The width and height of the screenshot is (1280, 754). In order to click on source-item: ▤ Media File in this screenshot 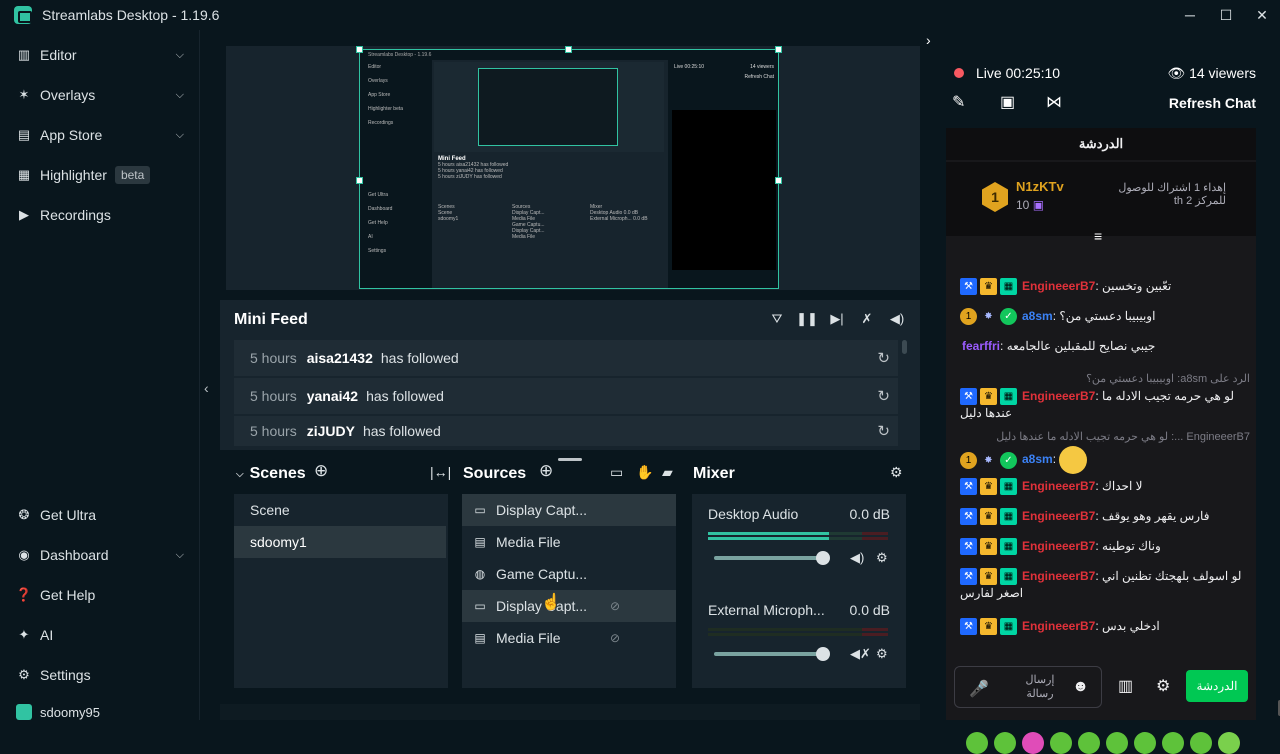, I will do `click(569, 542)`.